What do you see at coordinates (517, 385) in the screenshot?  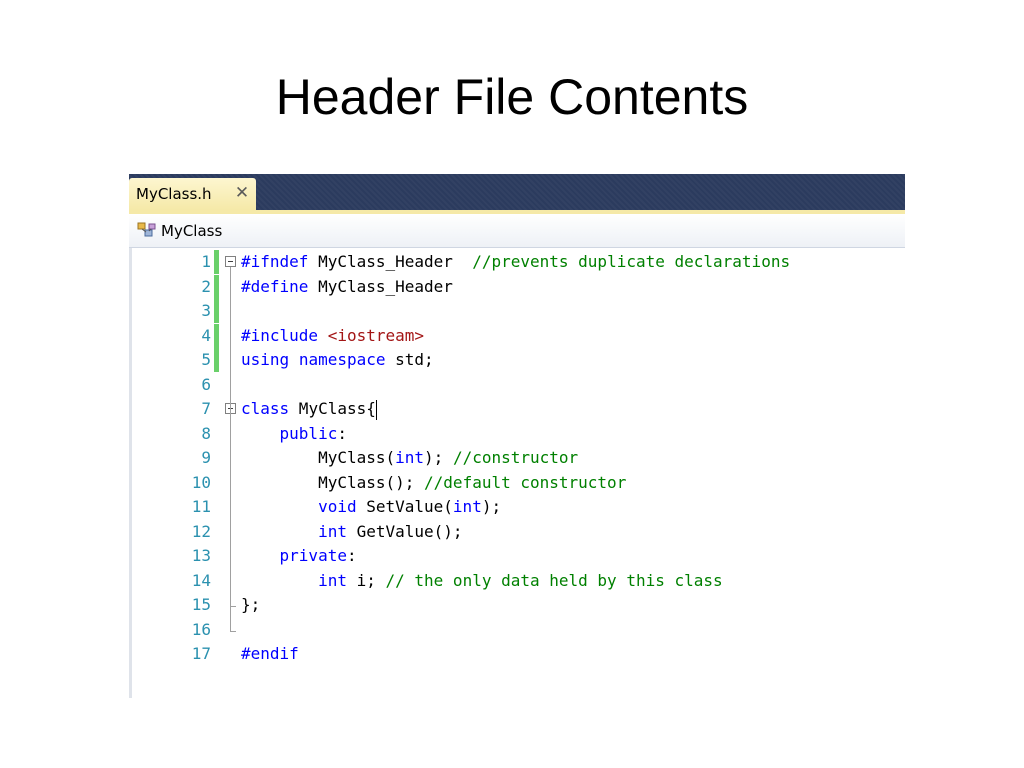 I see `code-line: 6` at bounding box center [517, 385].